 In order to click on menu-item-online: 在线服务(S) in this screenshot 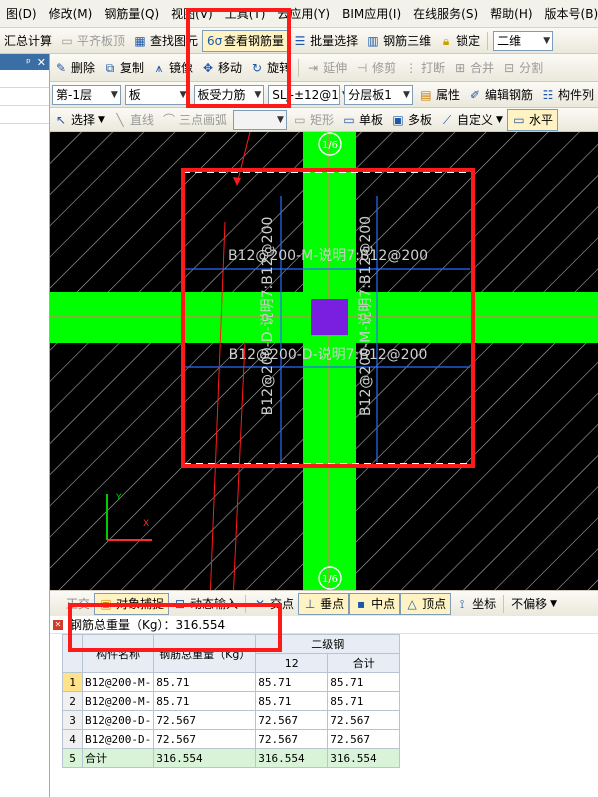, I will do `click(445, 13)`.